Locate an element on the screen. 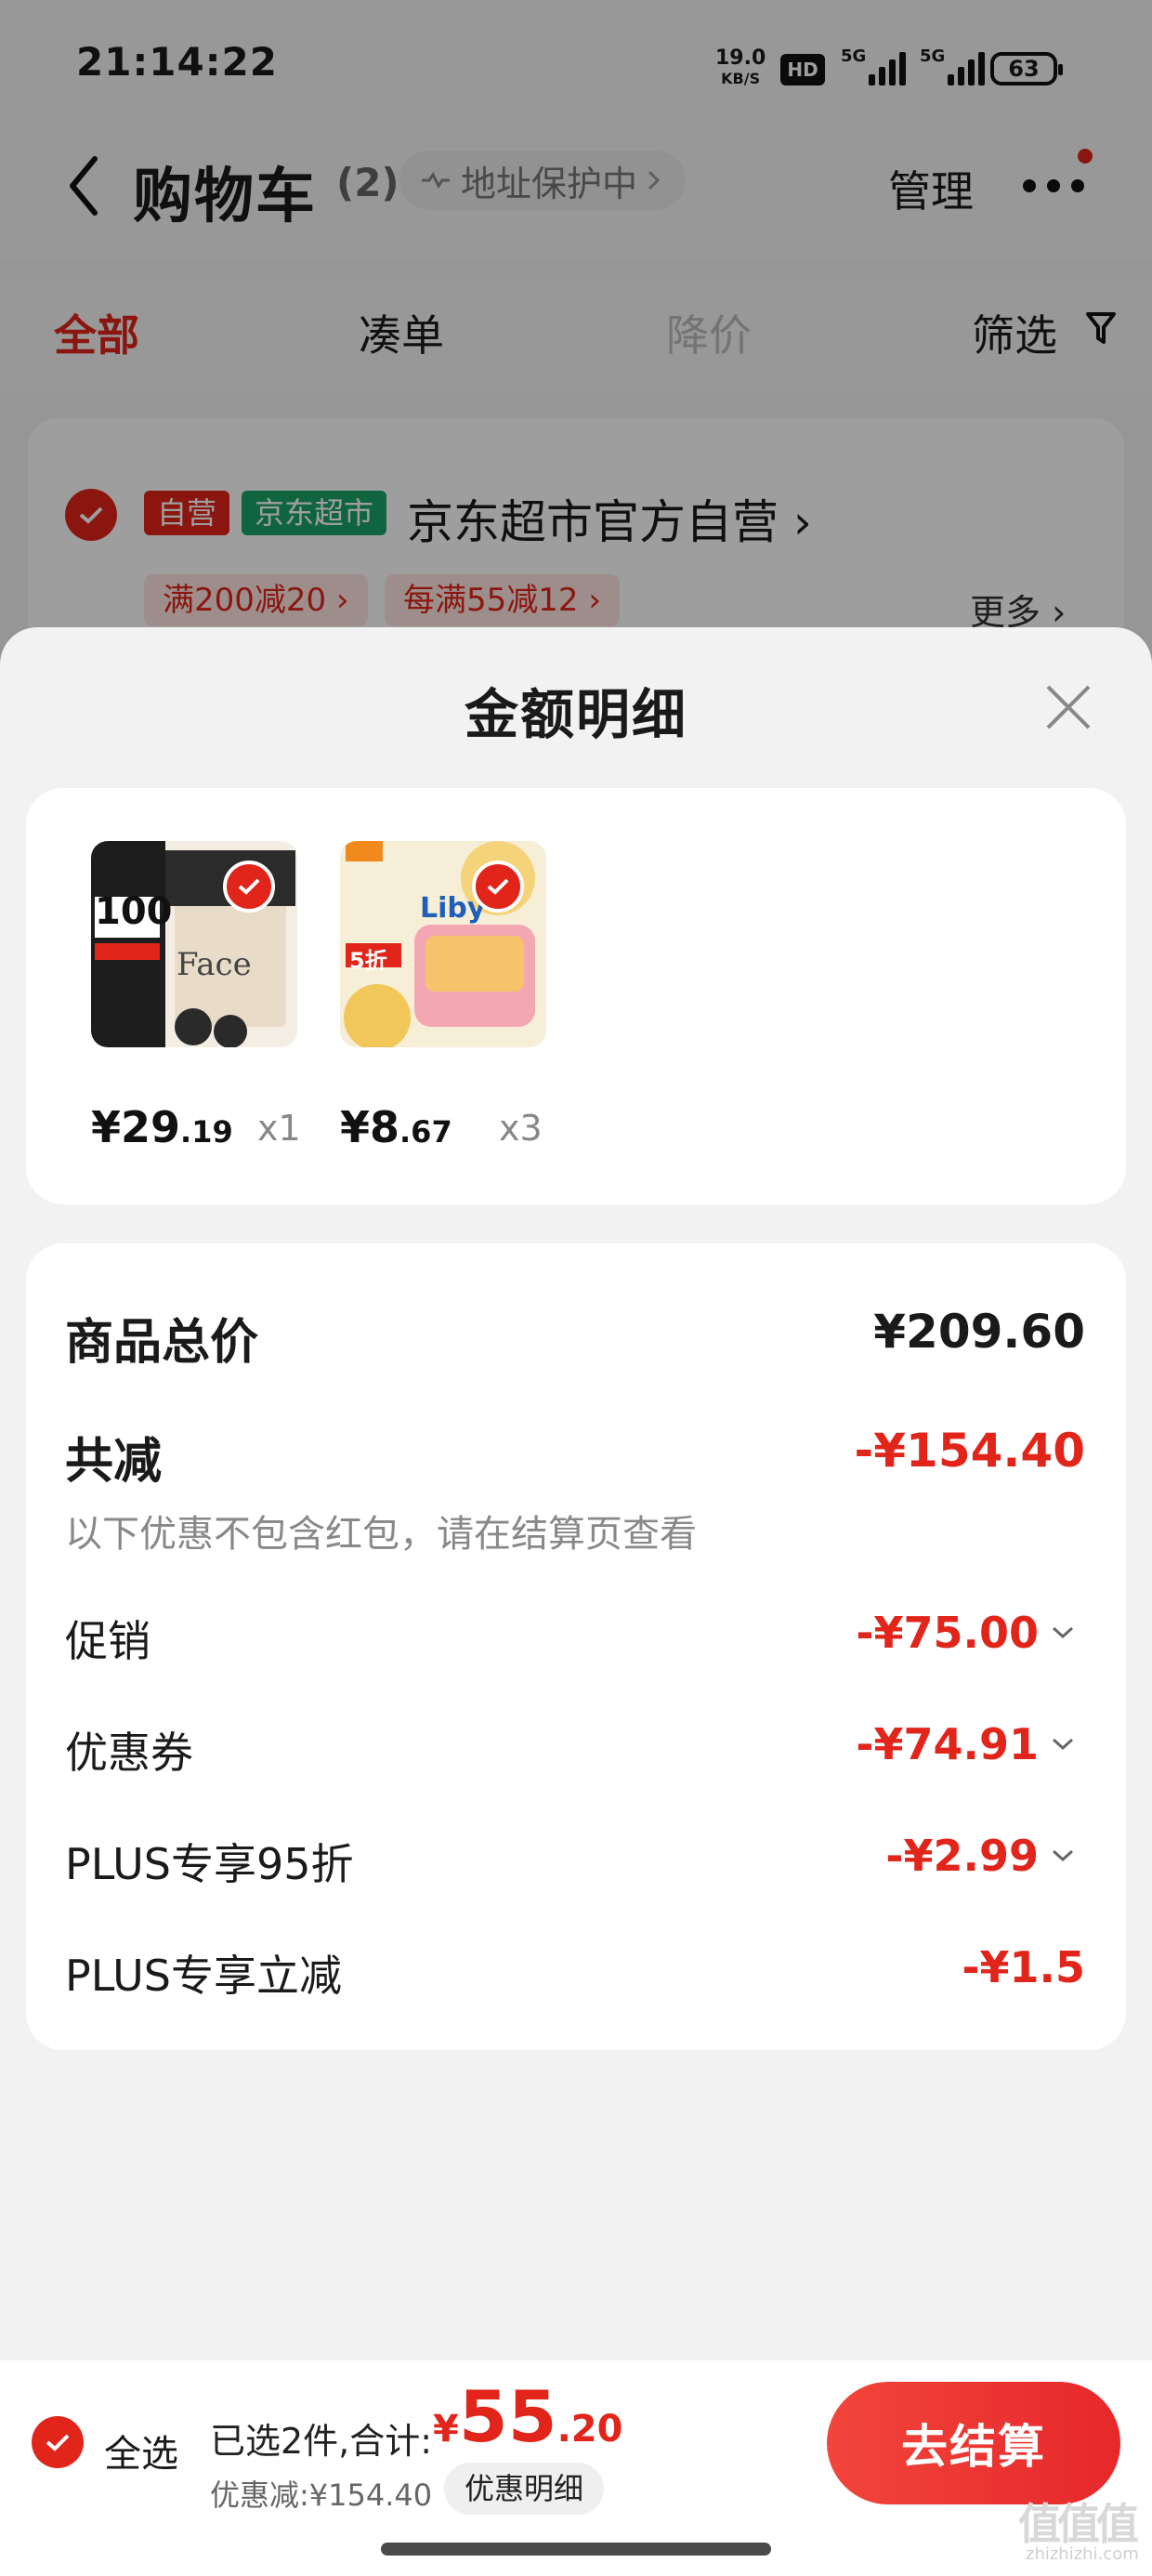 Image resolution: width=1152 pixels, height=2576 pixels. select-all-checkbox is located at coordinates (58, 2442).